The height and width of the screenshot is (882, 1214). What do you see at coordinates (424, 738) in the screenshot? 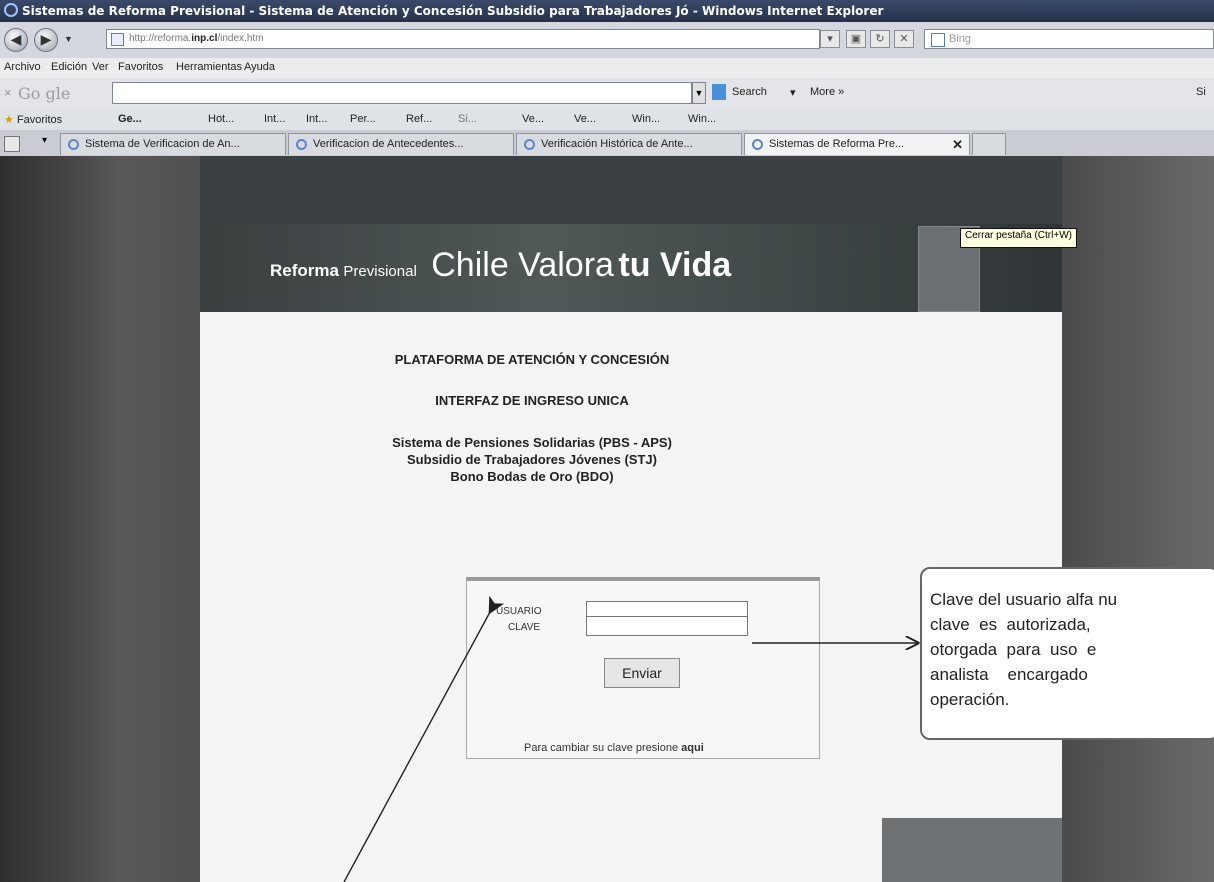
I see `user-arrow` at bounding box center [424, 738].